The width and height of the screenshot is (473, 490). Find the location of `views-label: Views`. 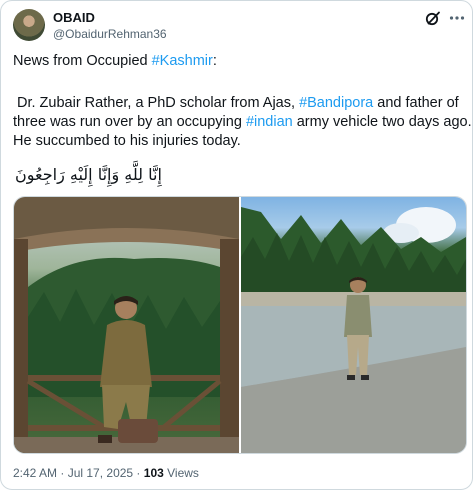

views-label: Views is located at coordinates (181, 473).